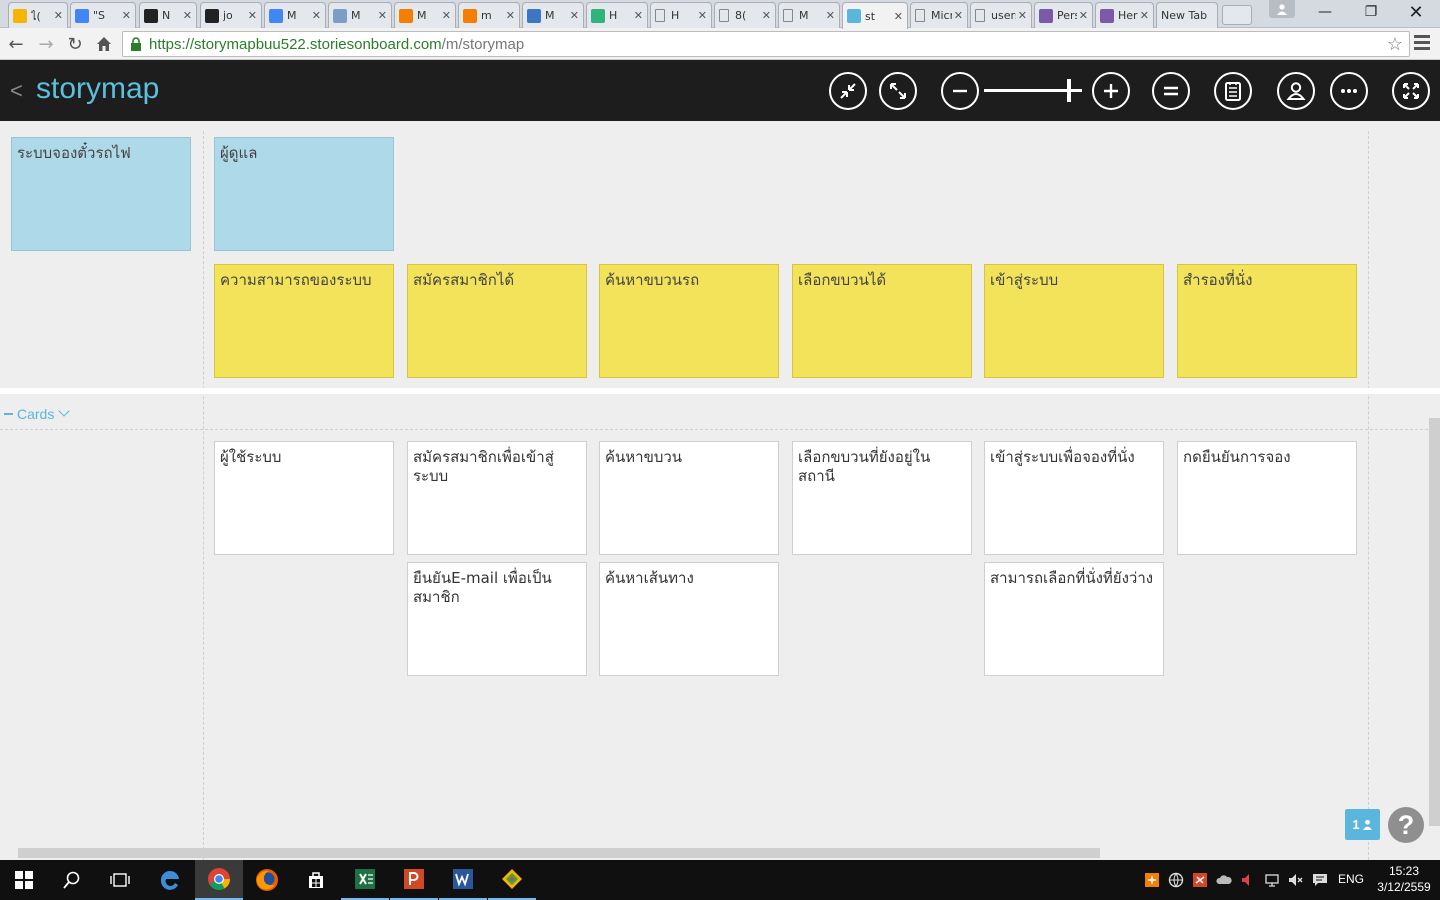 The height and width of the screenshot is (900, 1440). I want to click on story-card: ยืนยันE-mail เพื่อเป็นสมาชิก, so click(497, 619).